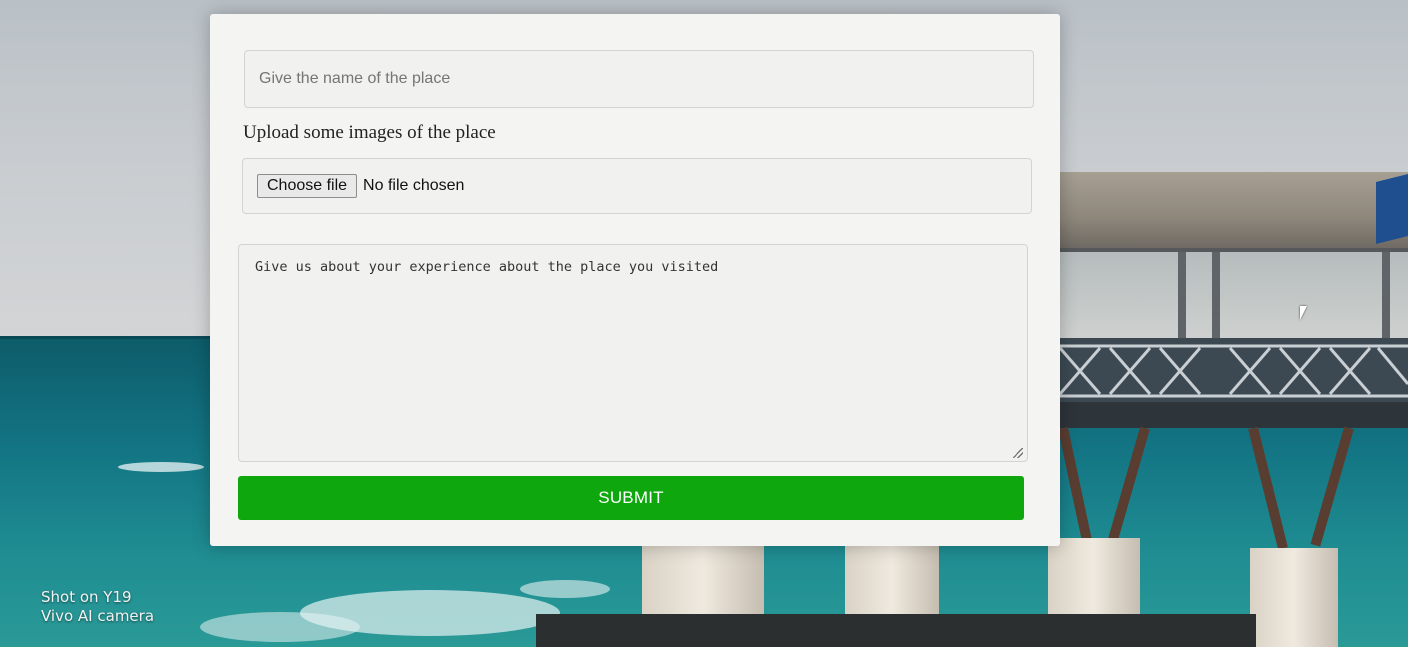 This screenshot has width=1408, height=647. What do you see at coordinates (1018, 453) in the screenshot?
I see `resize-handle-icon` at bounding box center [1018, 453].